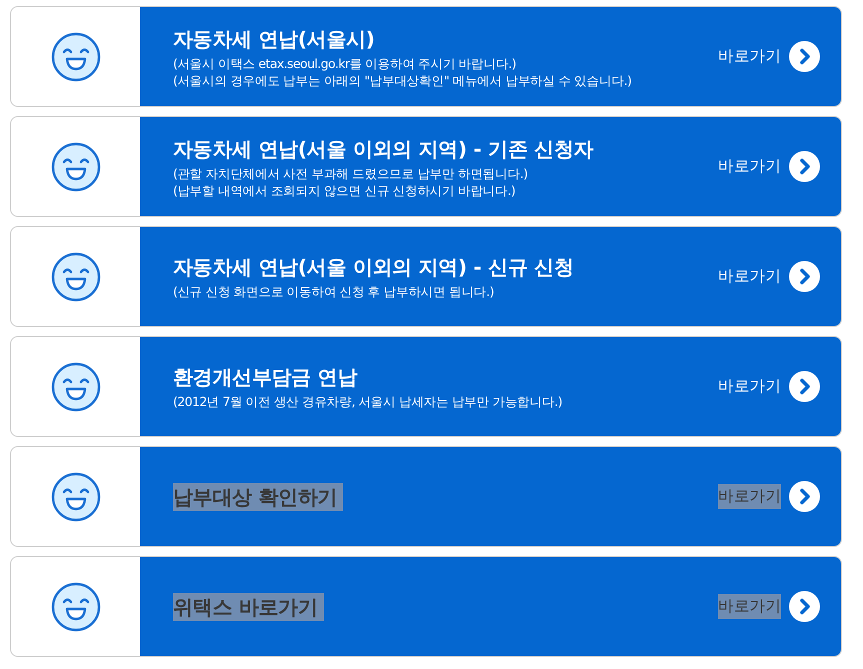 The image size is (863, 669). Describe the element at coordinates (383, 149) in the screenshot. I see `card-title: 자동차세 연납(서울 이외의 지역) - 기존 신청자` at that location.